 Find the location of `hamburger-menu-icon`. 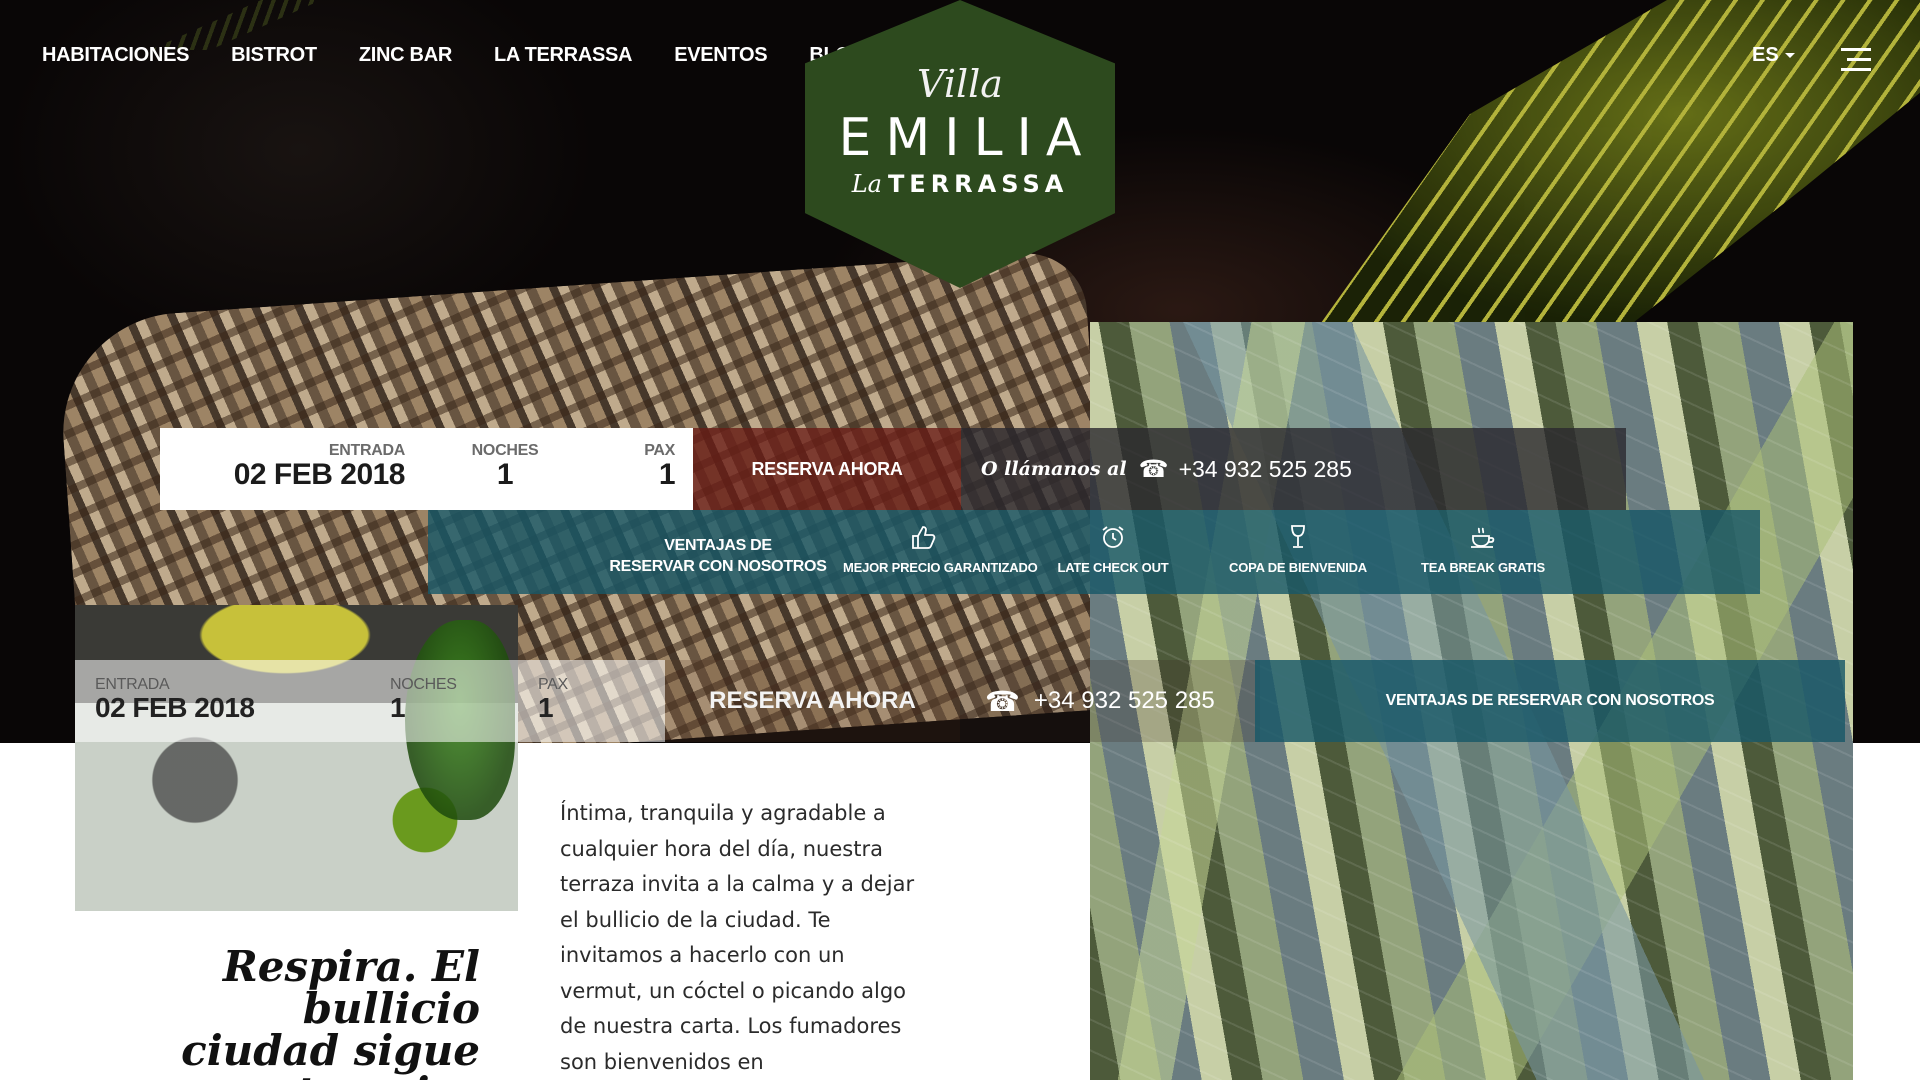

hamburger-menu-icon is located at coordinates (1856, 60).